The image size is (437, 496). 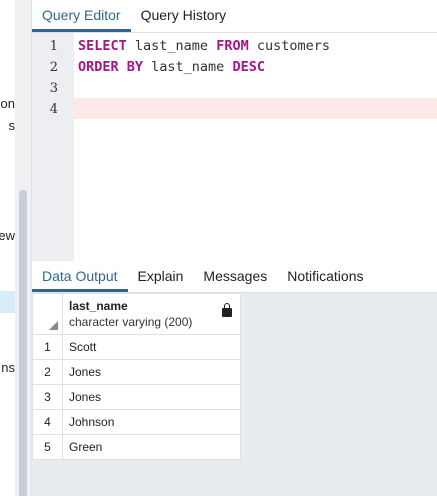 I want to click on object-browser-sidebar: ion s ew ns, so click(x=7, y=248).